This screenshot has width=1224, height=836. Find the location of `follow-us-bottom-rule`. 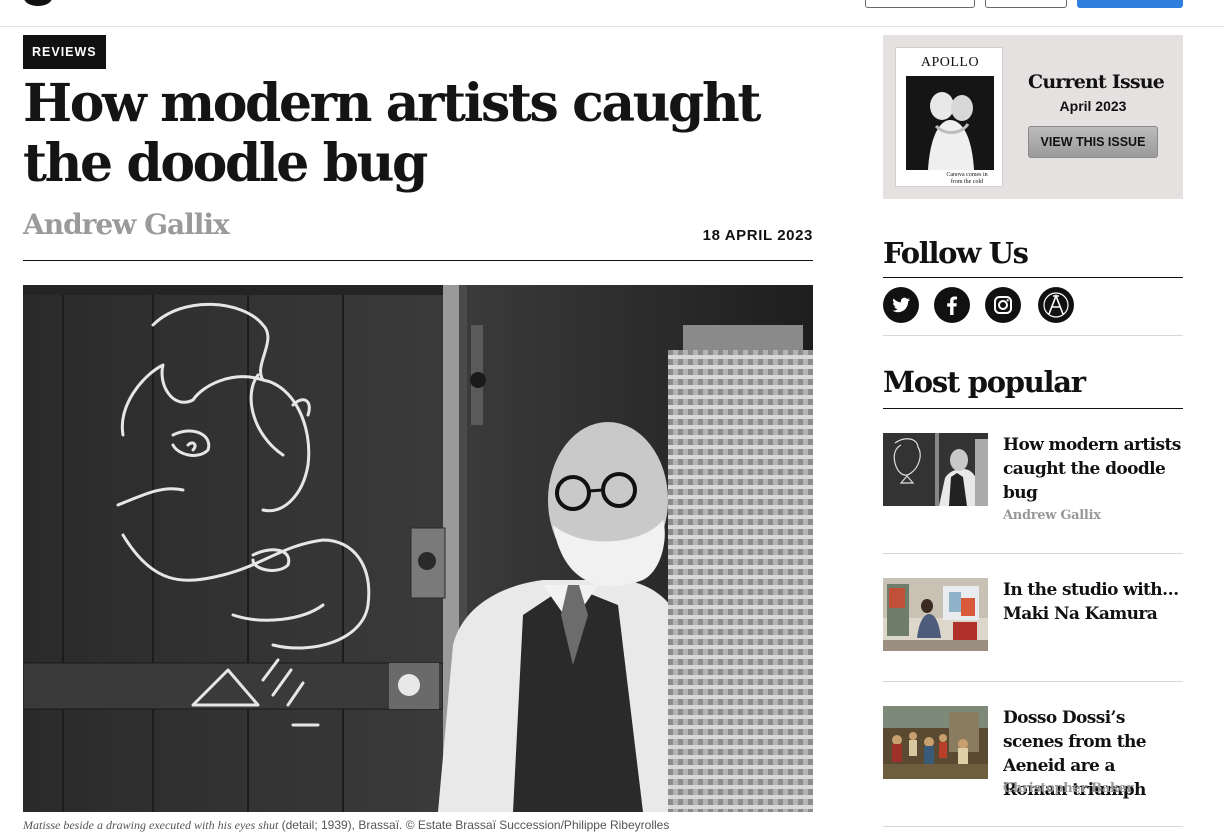

follow-us-bottom-rule is located at coordinates (1033, 335).